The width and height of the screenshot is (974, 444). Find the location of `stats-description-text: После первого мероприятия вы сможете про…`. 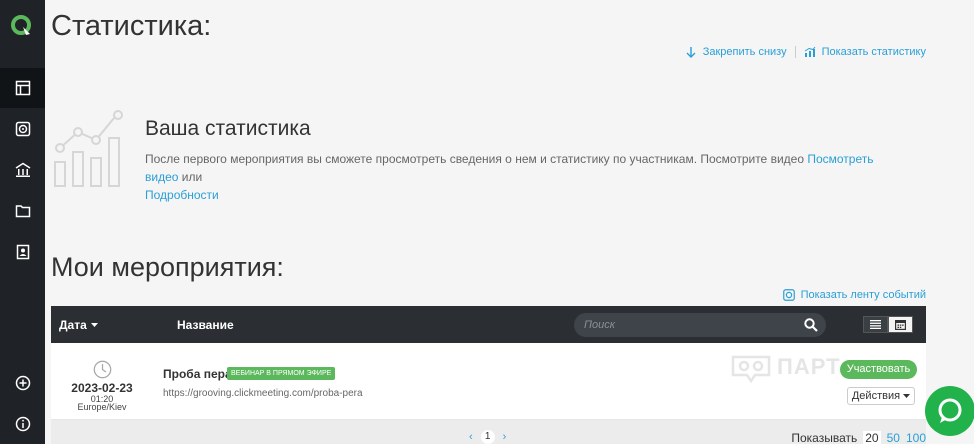

stats-description-text: После первого мероприятия вы сможете про… is located at coordinates (476, 159).